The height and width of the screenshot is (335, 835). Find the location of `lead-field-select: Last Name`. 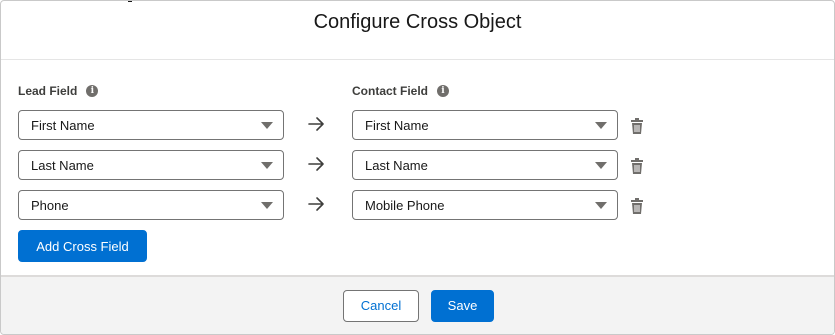

lead-field-select: Last Name is located at coordinates (151, 165).